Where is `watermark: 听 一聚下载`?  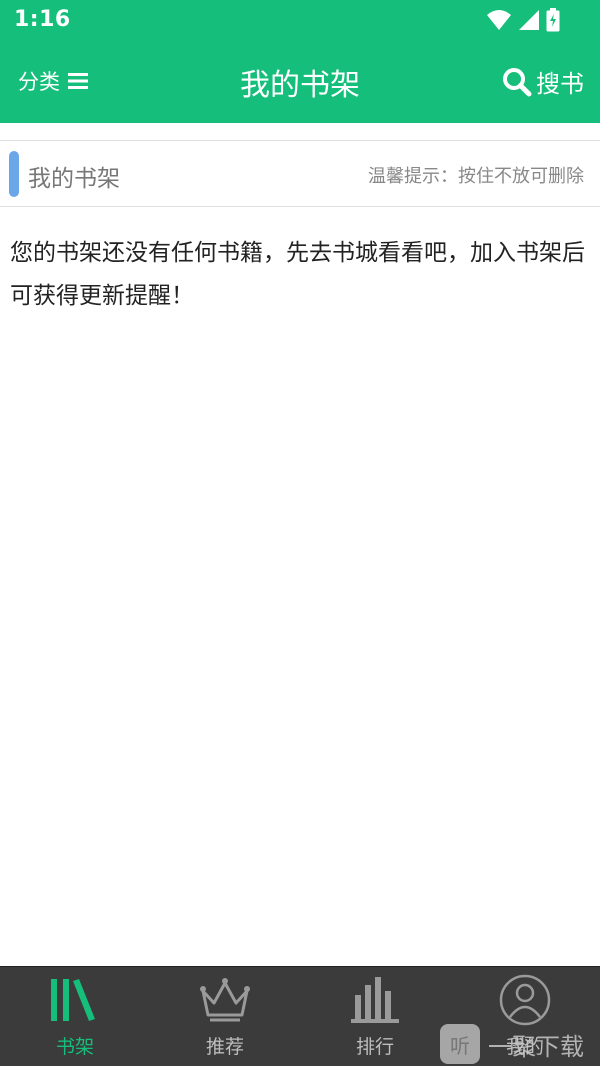
watermark: 听 一聚下载 is located at coordinates (520, 1044).